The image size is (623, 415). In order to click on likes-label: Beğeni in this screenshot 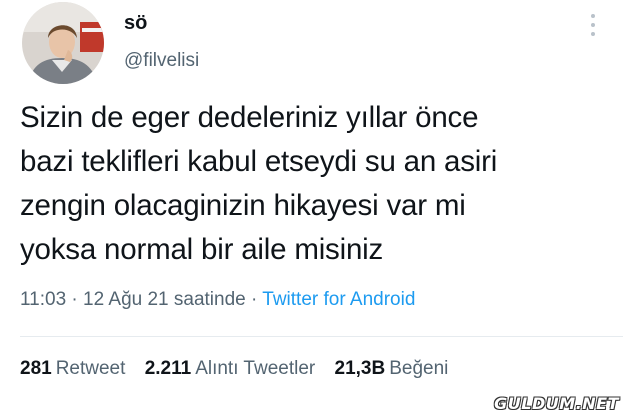, I will do `click(419, 368)`.